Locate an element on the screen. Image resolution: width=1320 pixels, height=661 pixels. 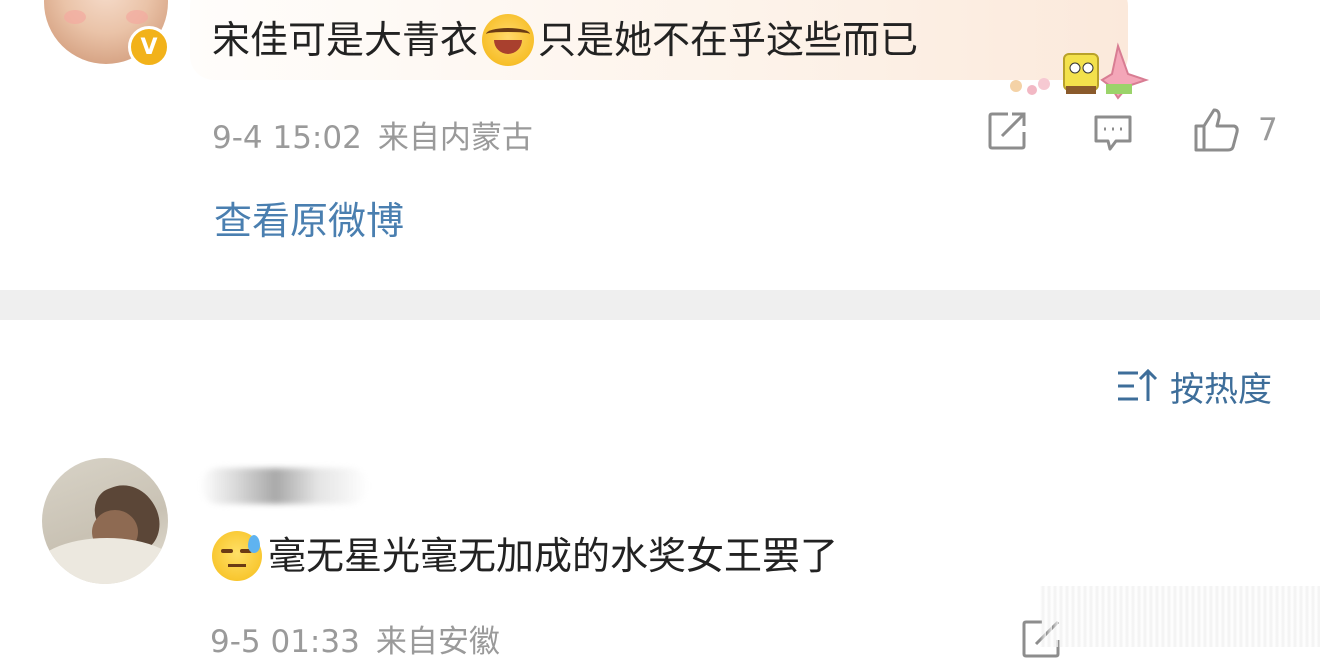
comment-text-part: 只是她不在乎这些而已 is located at coordinates (728, 40).